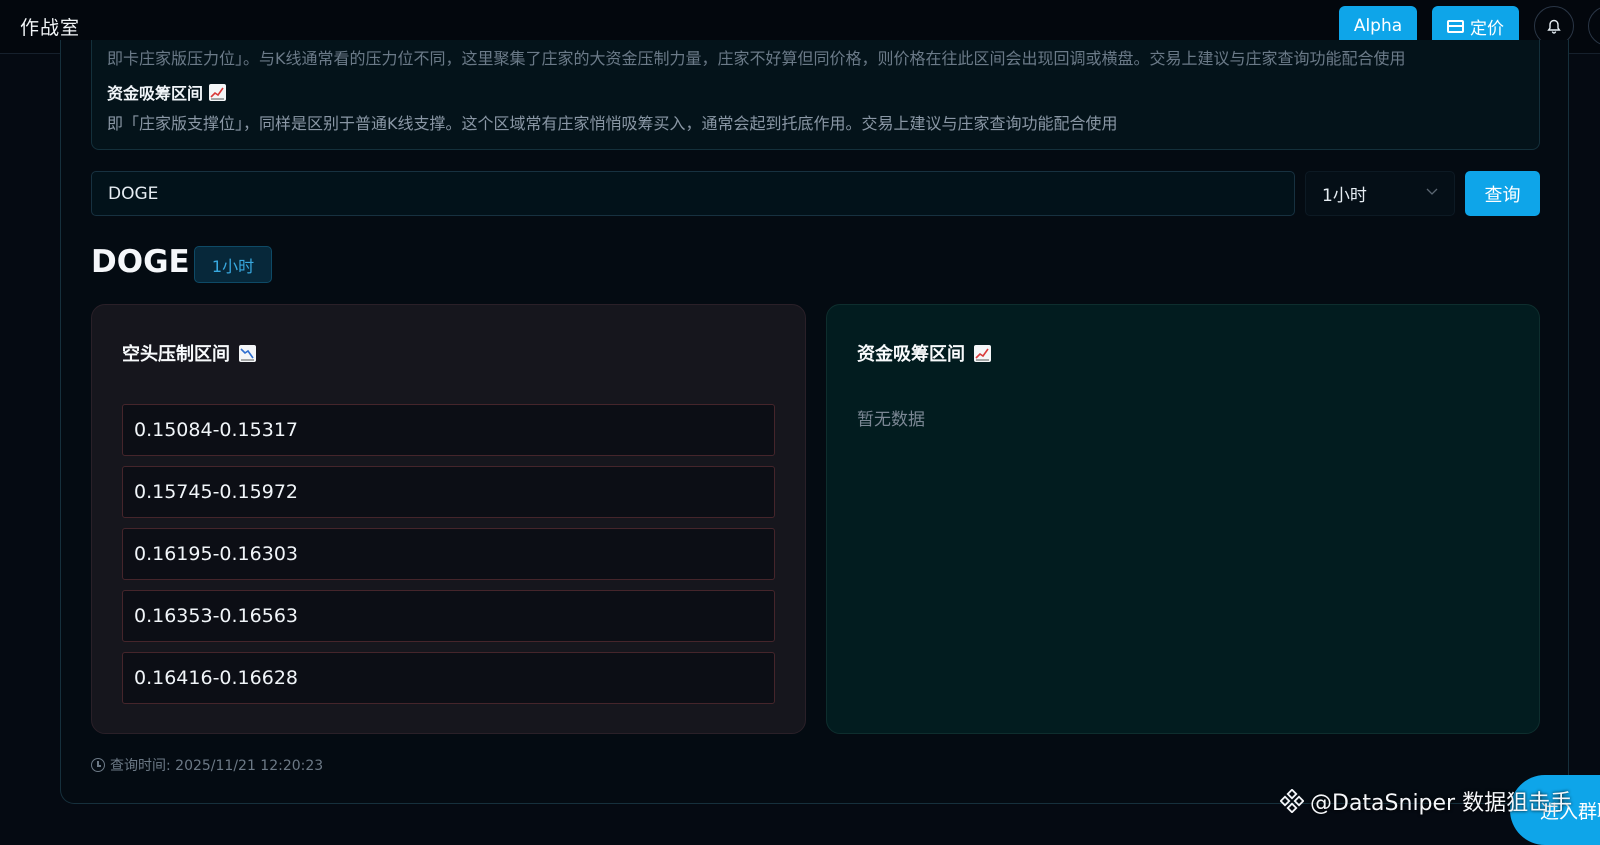 The height and width of the screenshot is (845, 1600). I want to click on credit-card-icon, so click(1455, 26).